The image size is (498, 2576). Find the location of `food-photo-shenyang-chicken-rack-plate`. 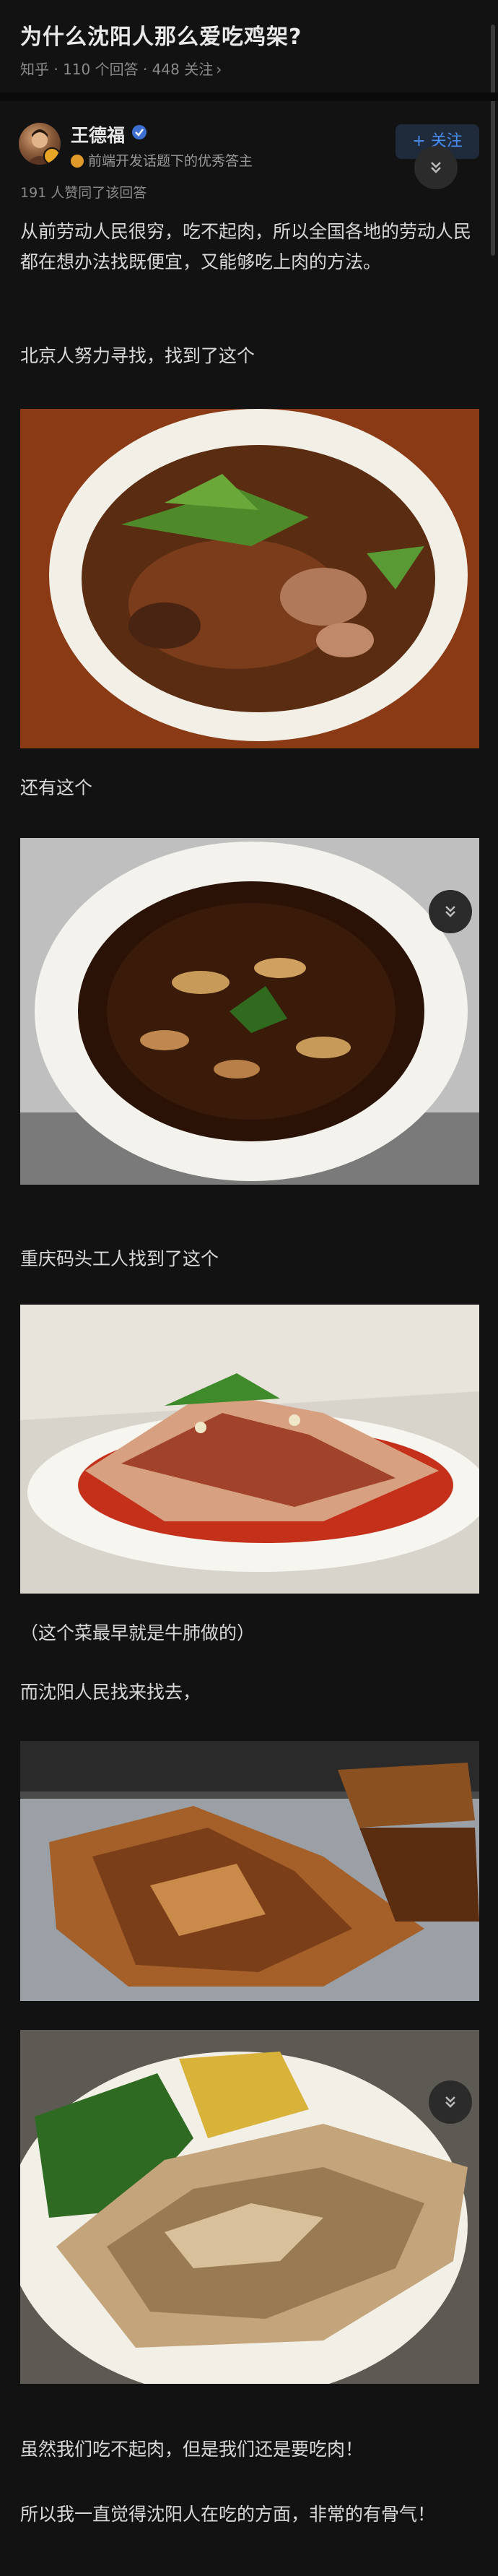

food-photo-shenyang-chicken-rack-plate is located at coordinates (249, 2207).